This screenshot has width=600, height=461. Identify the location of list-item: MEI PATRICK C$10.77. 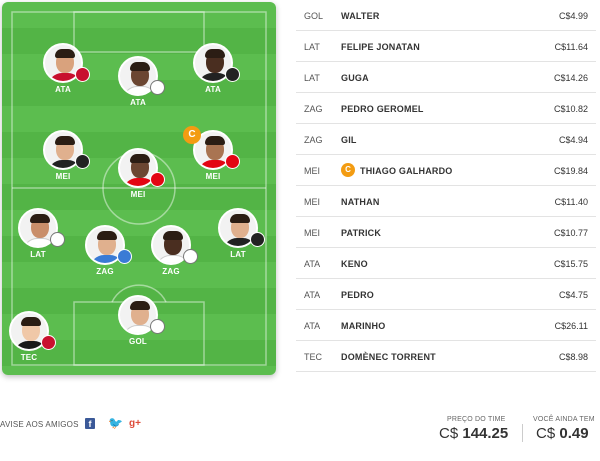
(446, 232).